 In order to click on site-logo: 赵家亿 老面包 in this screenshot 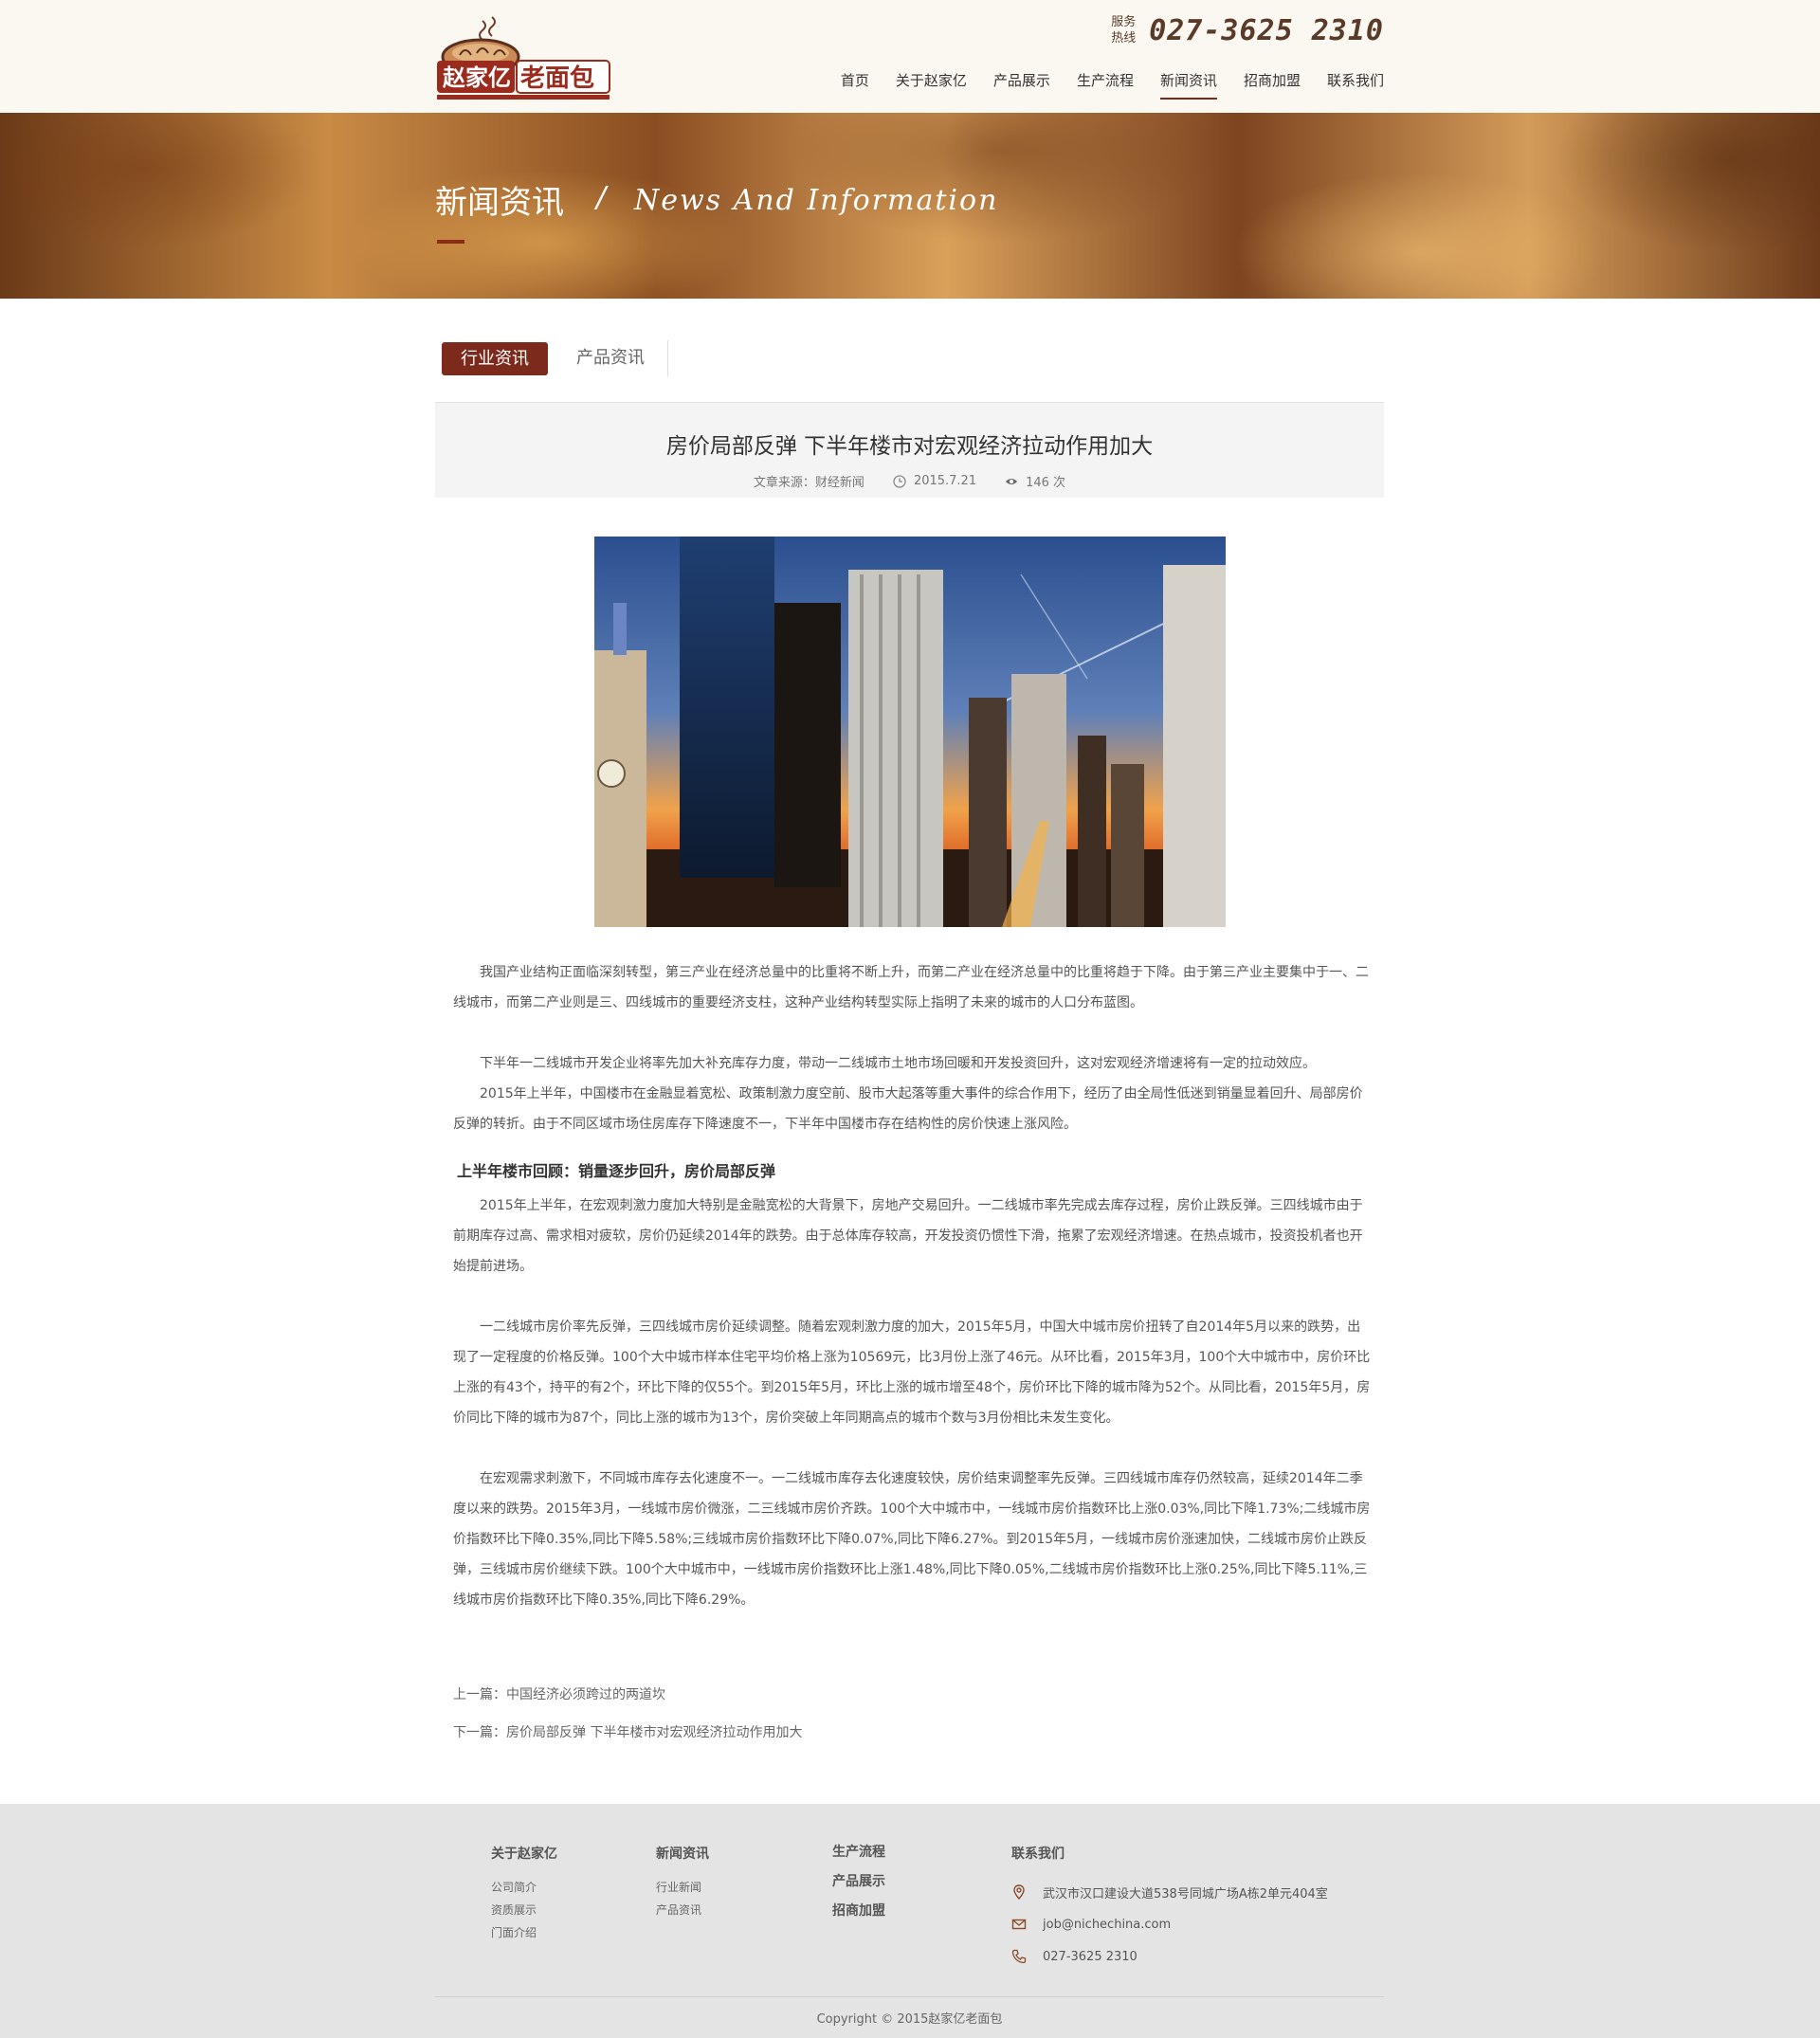, I will do `click(523, 56)`.